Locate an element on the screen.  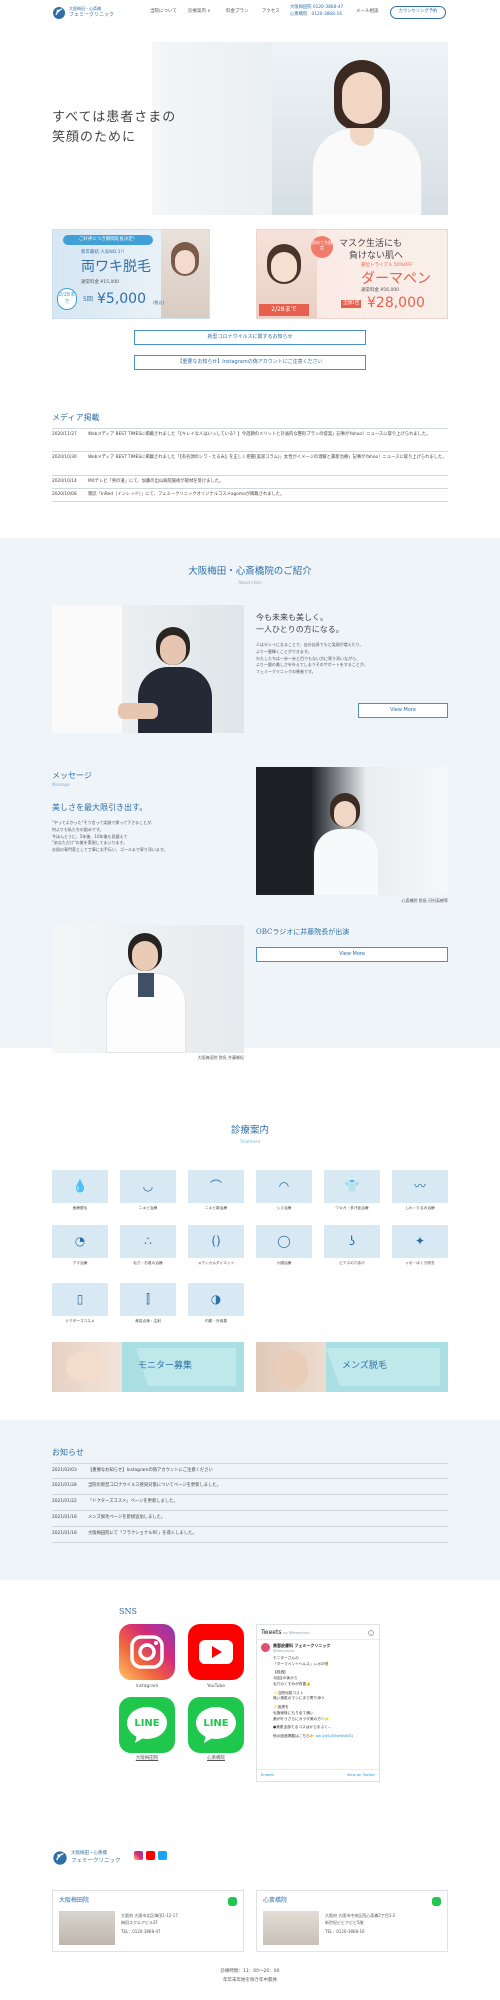
covid-notice-button: 新型コロナウイルスに関するお知らせ is located at coordinates (250, 337).